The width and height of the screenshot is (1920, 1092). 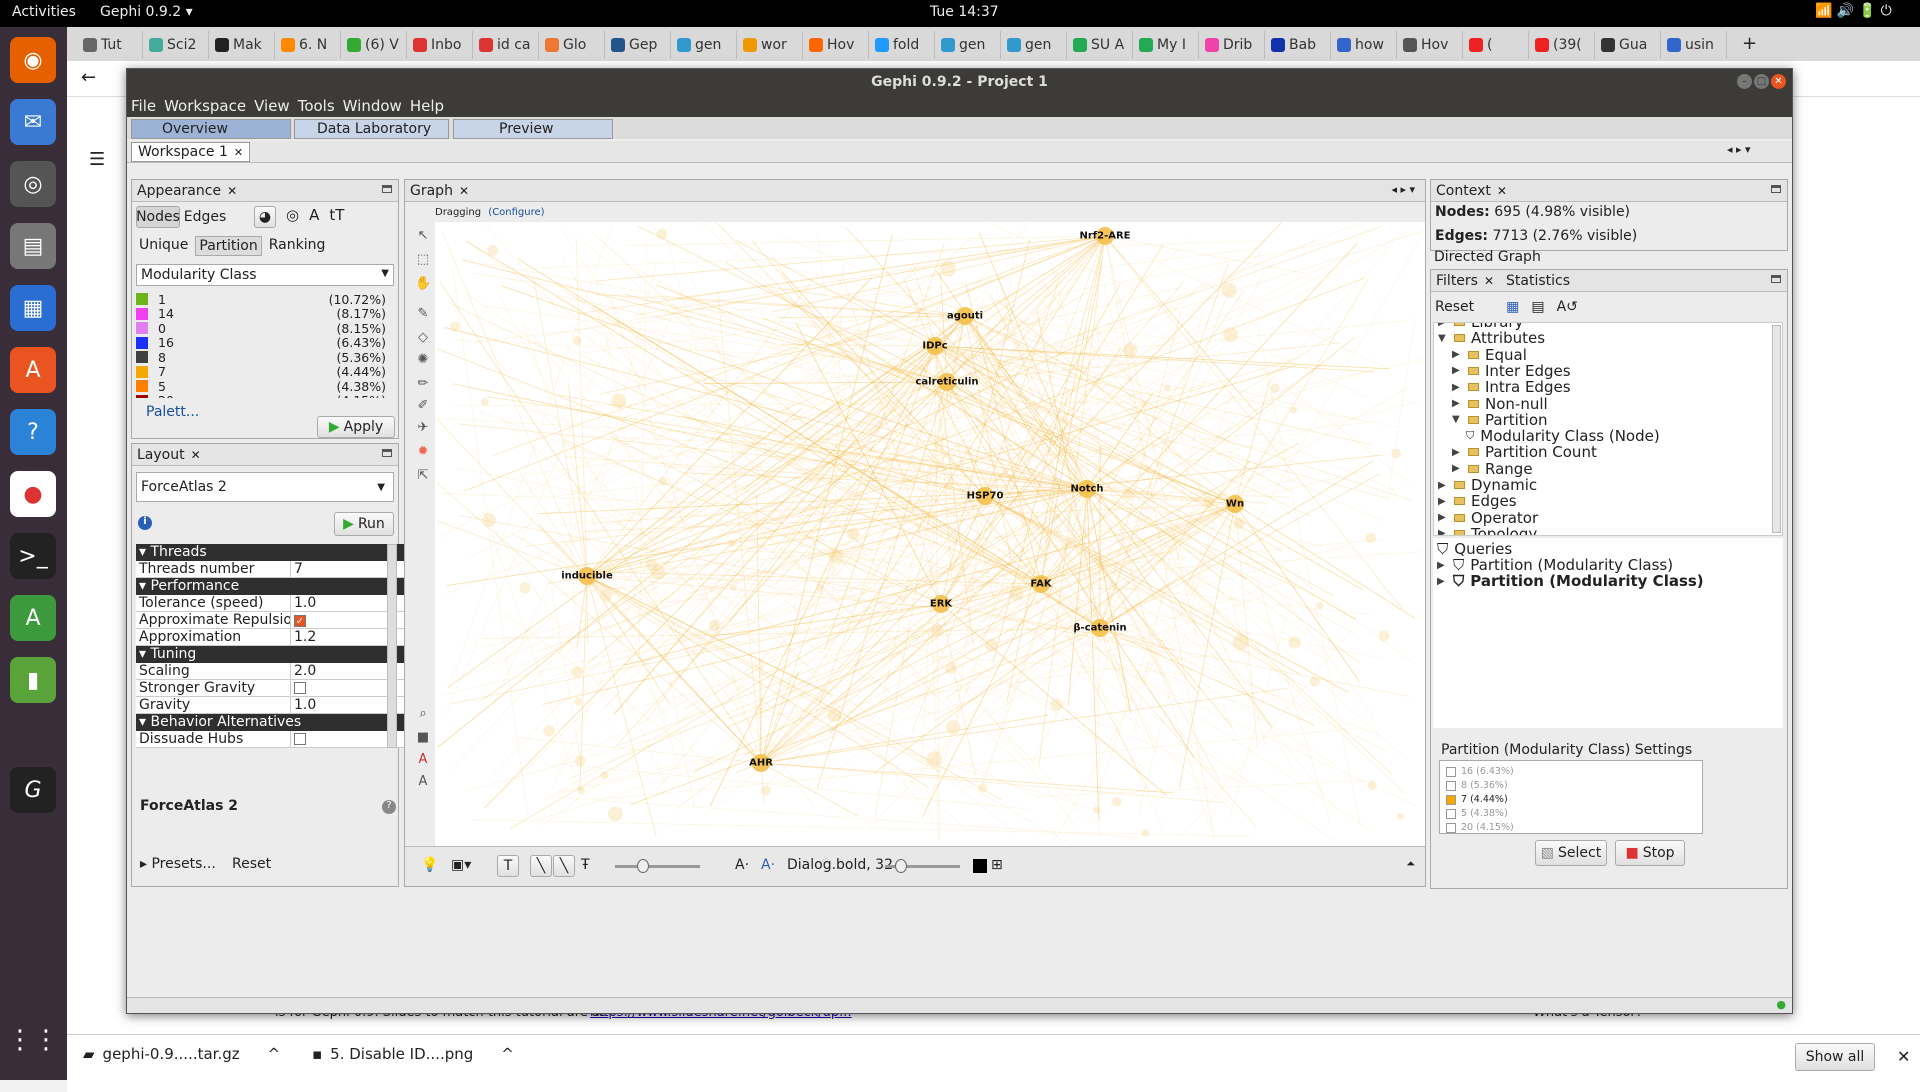 I want to click on tab-statistics: Statistics, so click(x=1538, y=281).